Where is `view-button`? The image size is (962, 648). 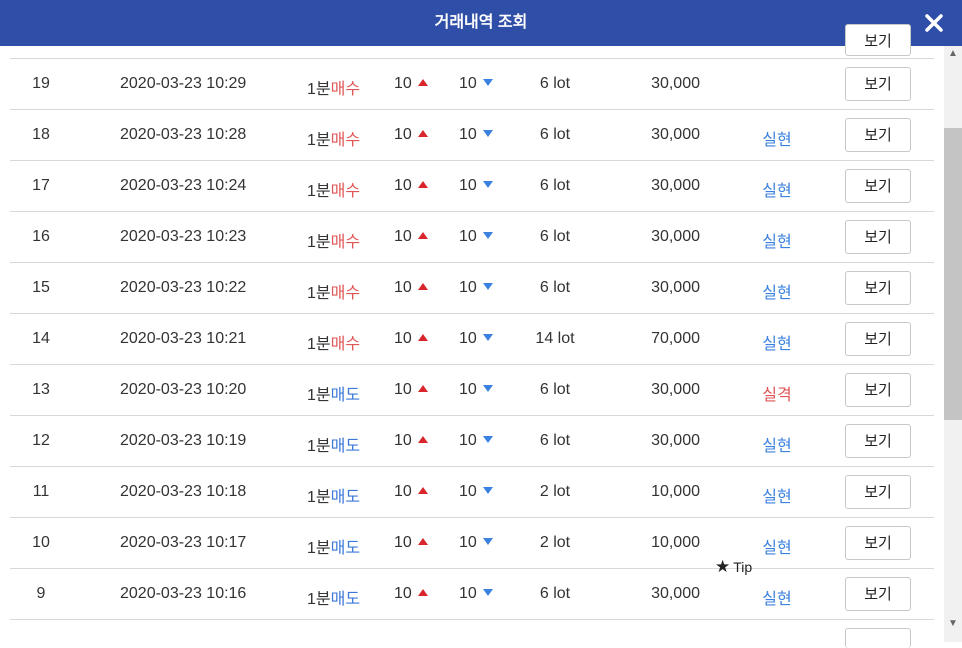 view-button is located at coordinates (878, 638).